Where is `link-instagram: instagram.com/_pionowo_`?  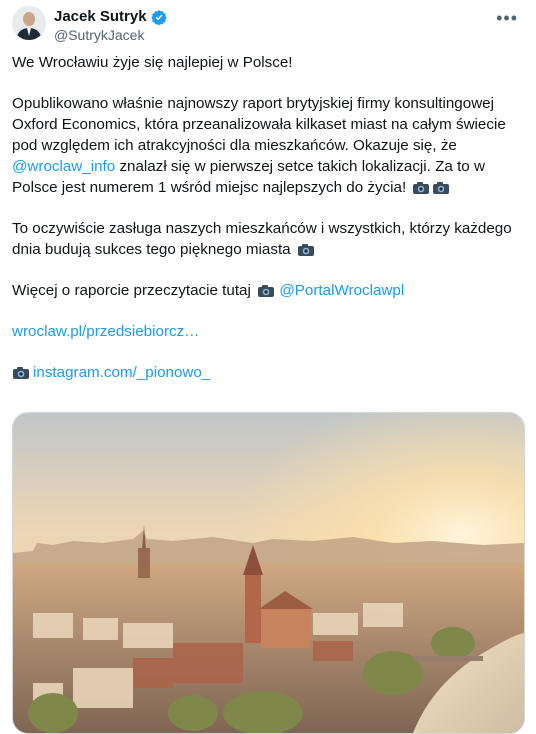
link-instagram: instagram.com/_pionowo_ is located at coordinates (121, 372).